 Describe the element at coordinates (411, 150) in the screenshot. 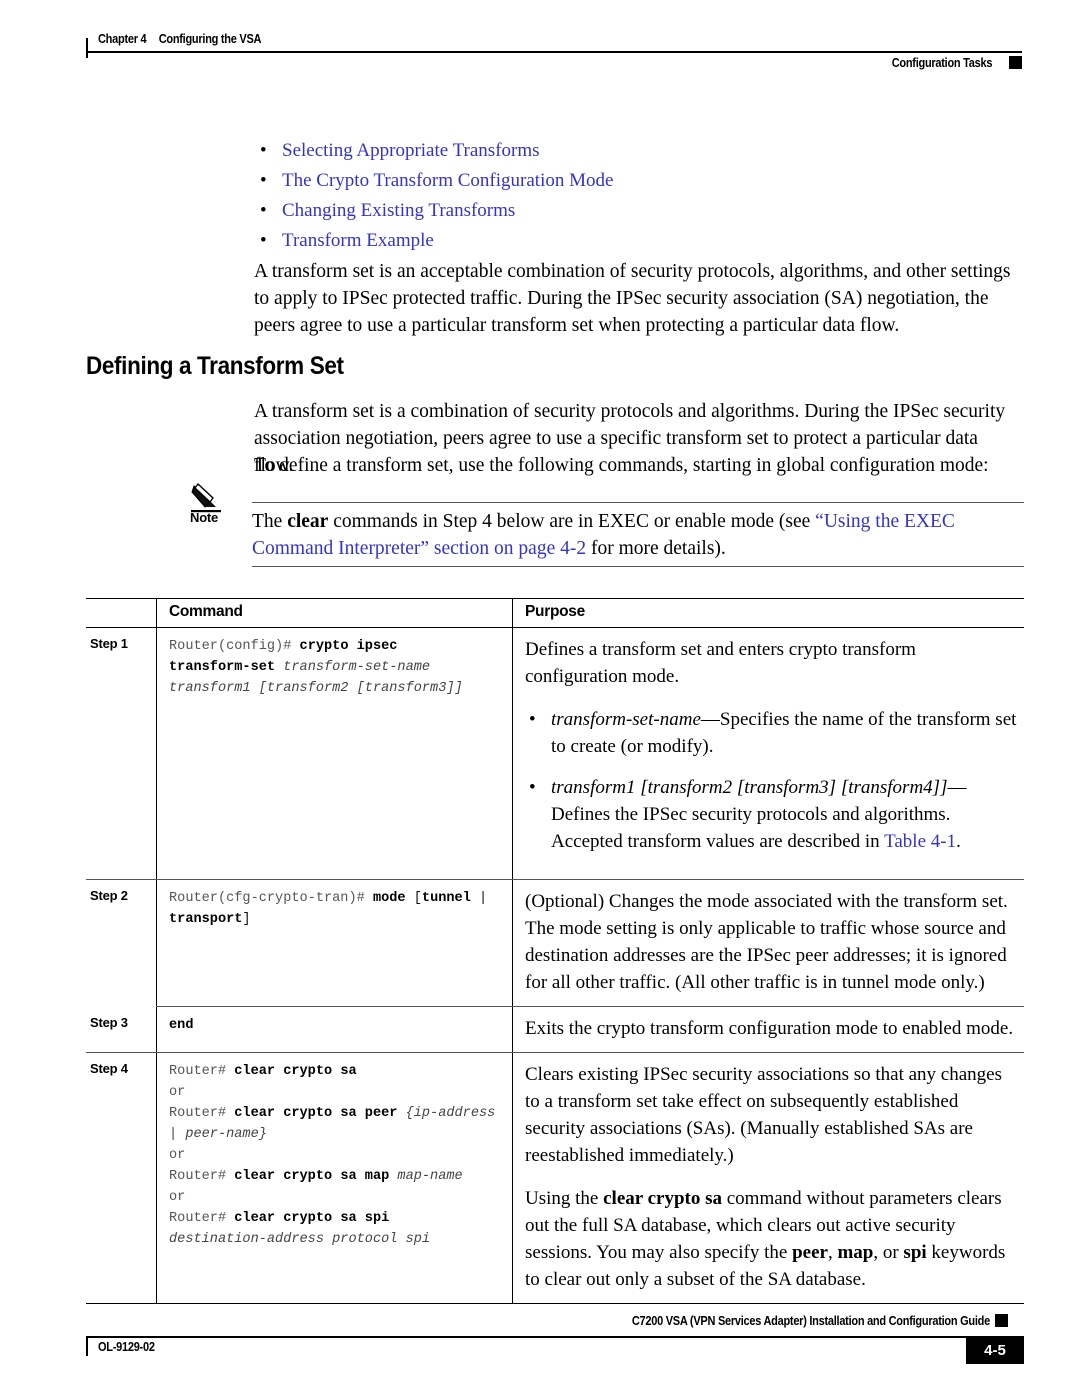

I see `link-selecting-appropriate-transforms: Selecting Appropriate Transforms` at that location.